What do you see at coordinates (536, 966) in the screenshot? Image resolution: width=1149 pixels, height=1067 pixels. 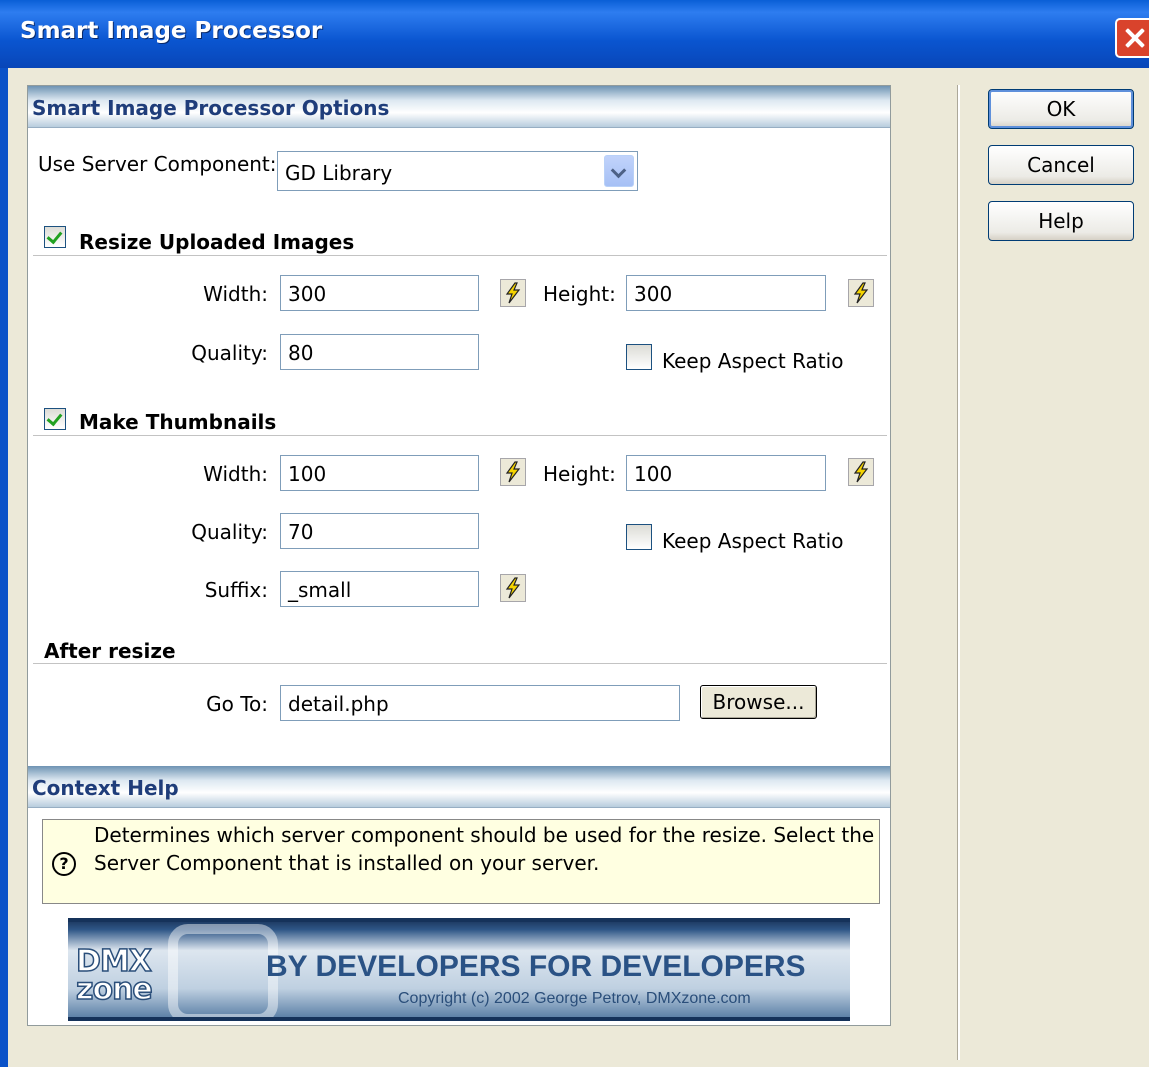 I see `banner-slogan: BY DEVELOPERS FOR DEVELOPERS` at bounding box center [536, 966].